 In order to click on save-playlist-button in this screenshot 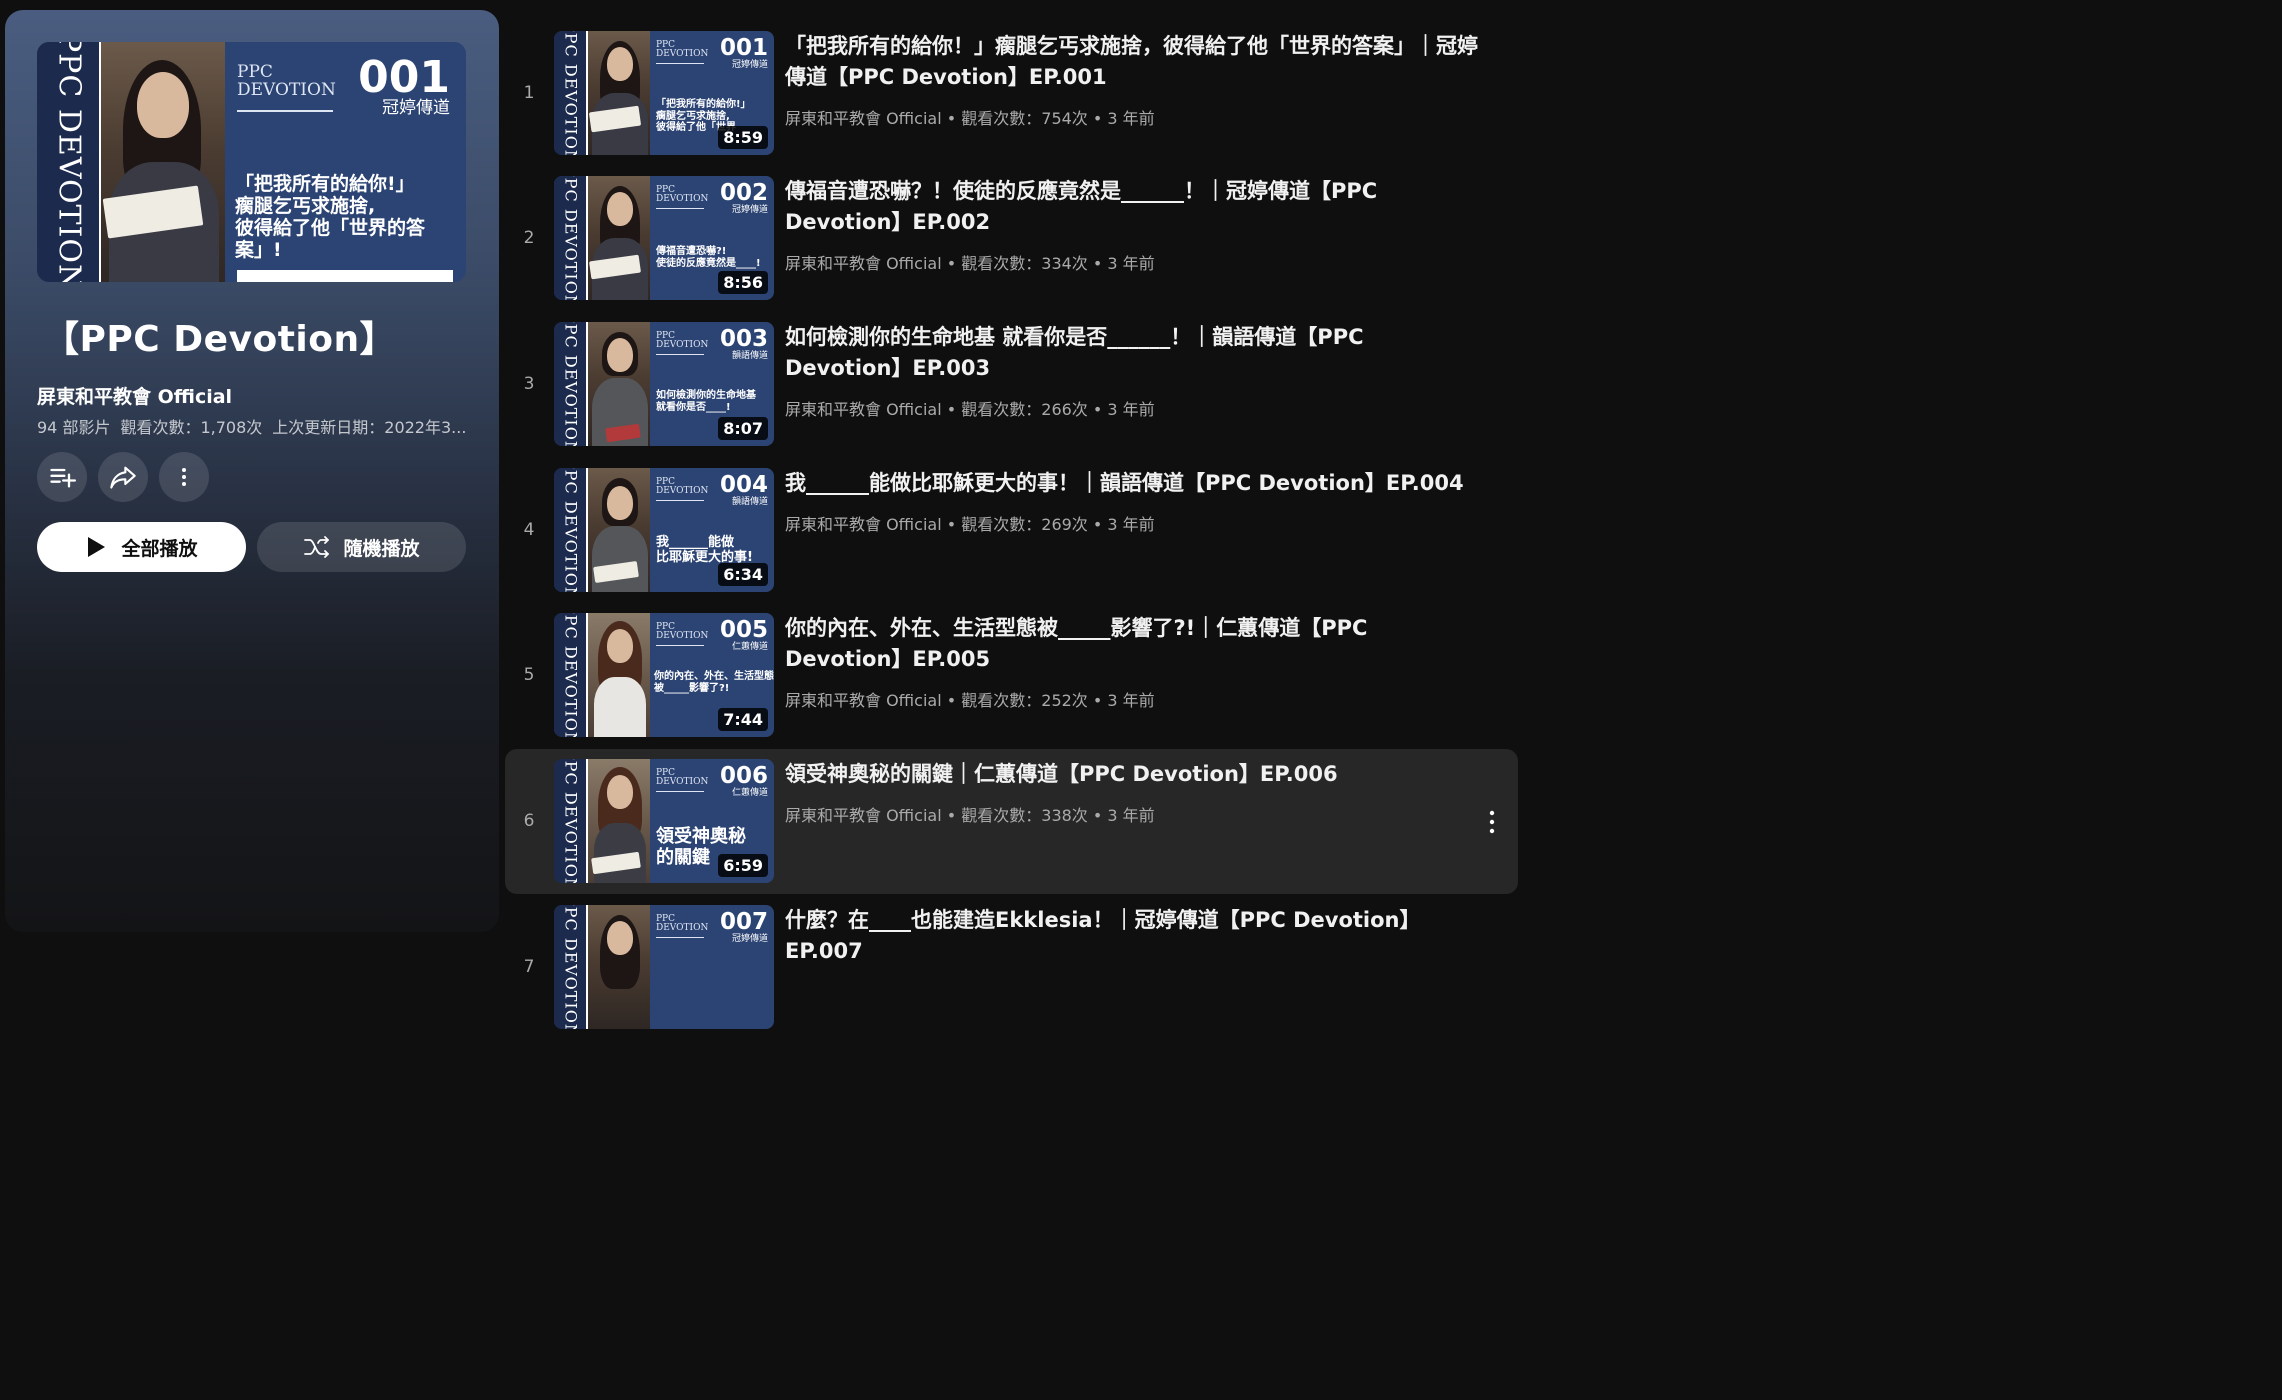, I will do `click(62, 477)`.